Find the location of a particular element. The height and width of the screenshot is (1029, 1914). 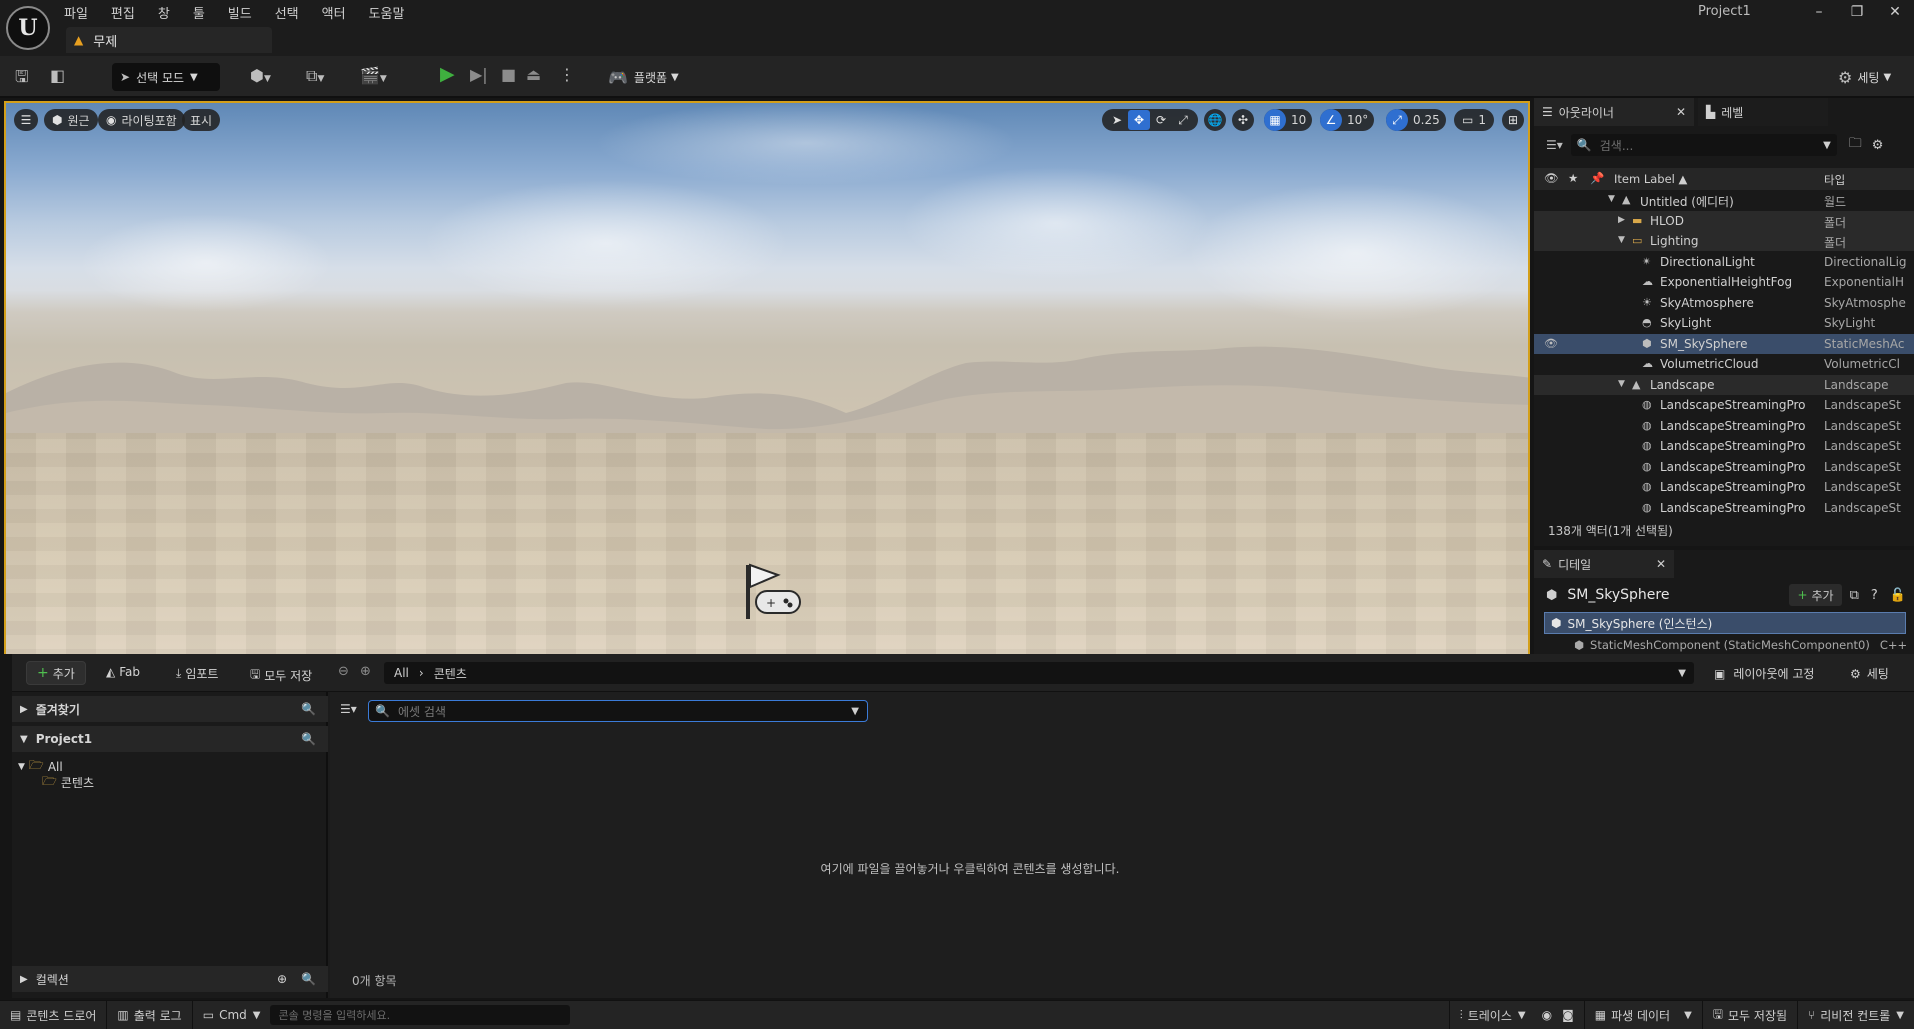

stop-icon: ■ is located at coordinates (508, 74).